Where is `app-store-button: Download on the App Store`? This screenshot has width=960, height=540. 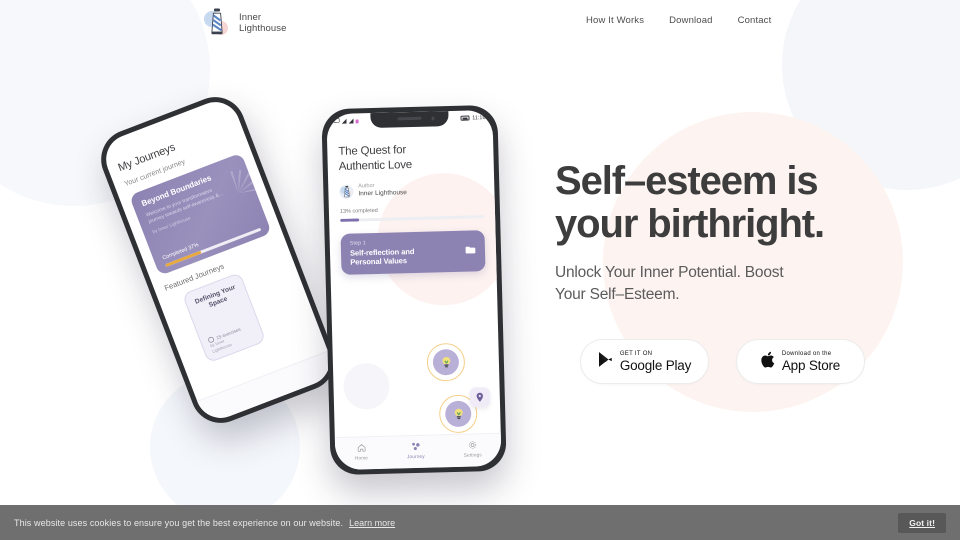 app-store-button: Download on the App Store is located at coordinates (800, 361).